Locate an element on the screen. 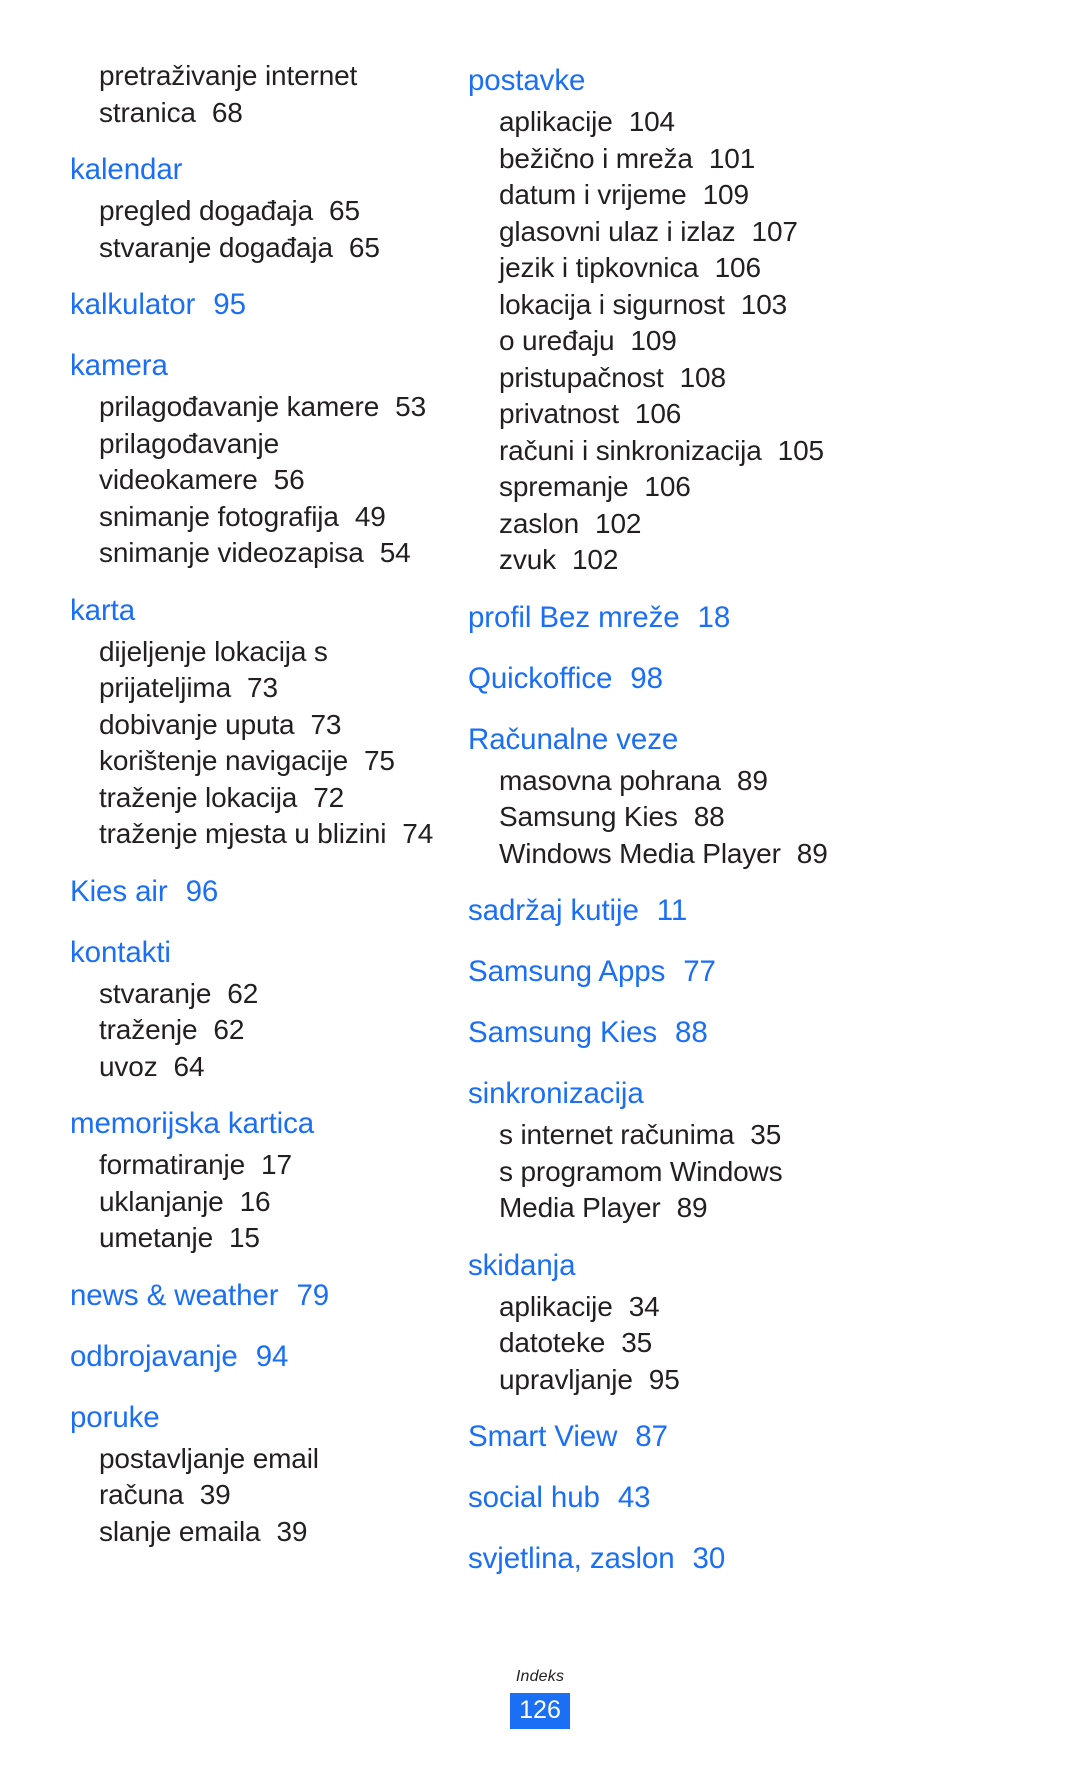 The width and height of the screenshot is (1080, 1771). index-entry-heading: profil Bez mreže 18 is located at coordinates (754, 617).